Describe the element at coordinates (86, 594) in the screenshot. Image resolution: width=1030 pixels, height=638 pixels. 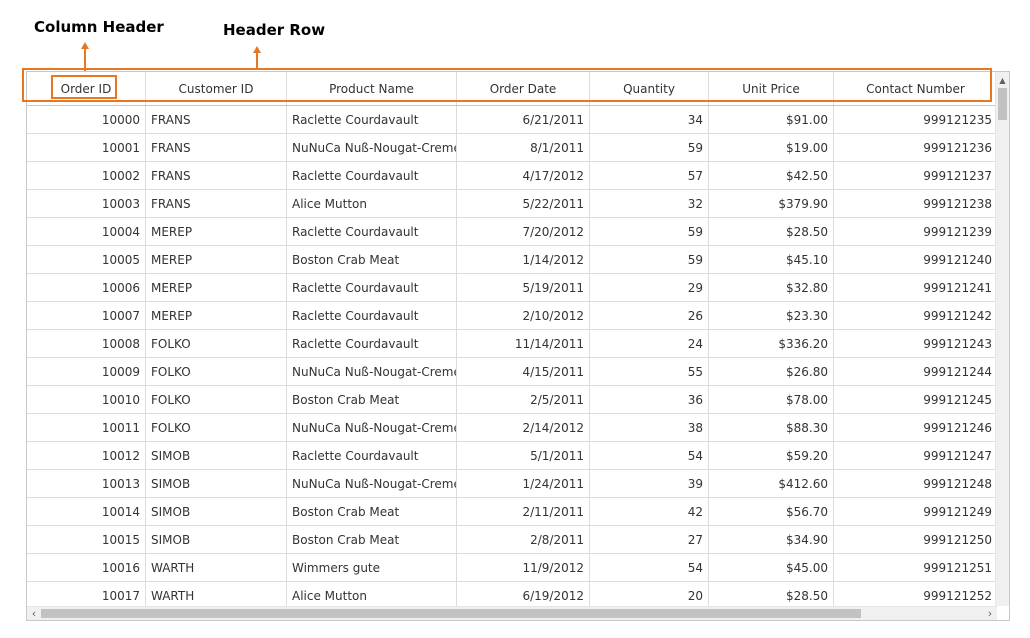
I see `order-id-cell: 10017` at that location.